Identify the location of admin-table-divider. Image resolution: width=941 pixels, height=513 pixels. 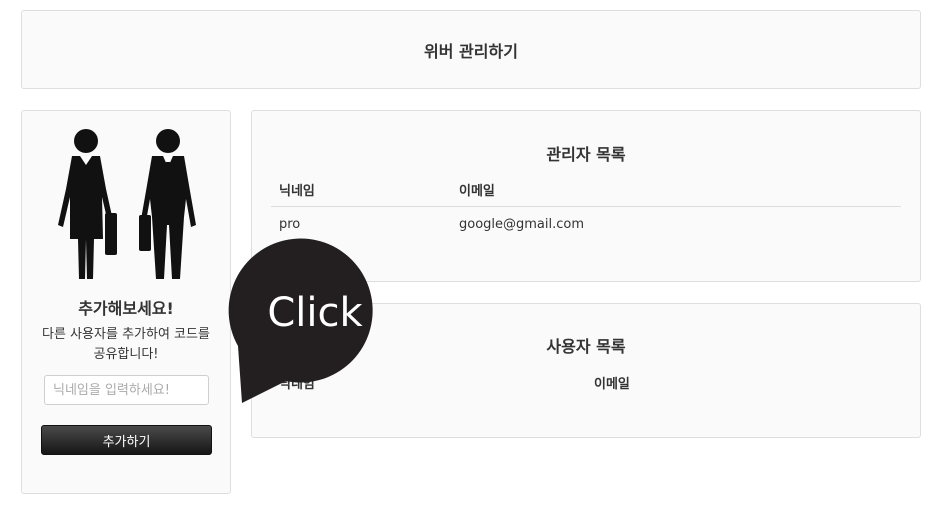
(586, 206).